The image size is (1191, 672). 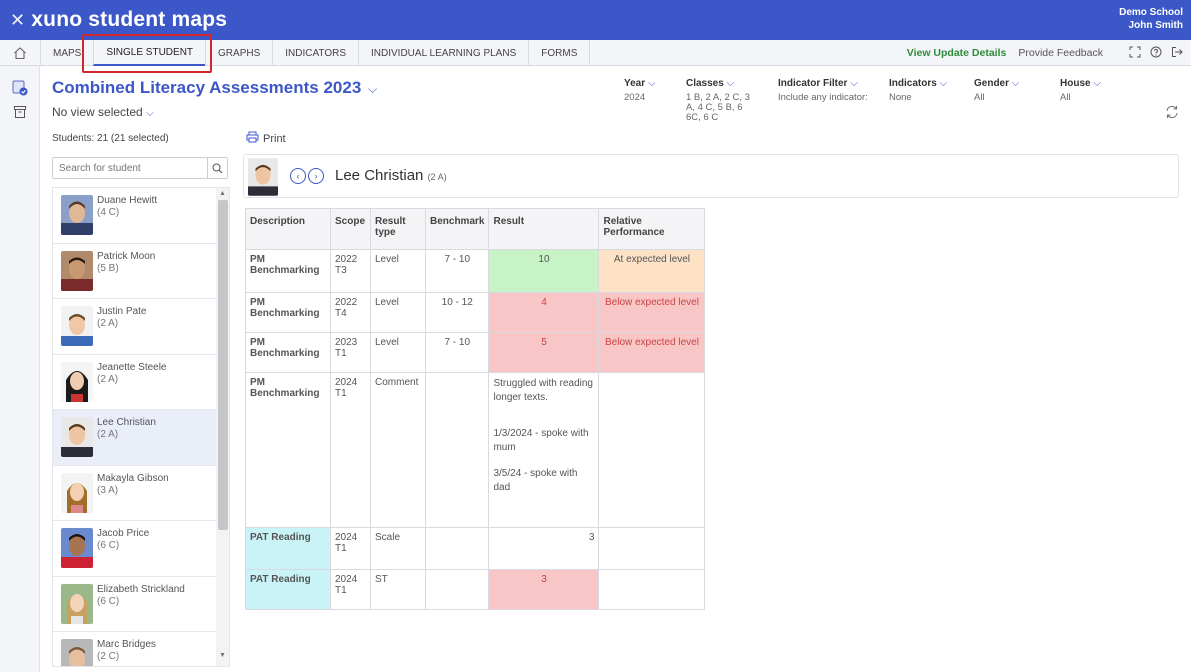 What do you see at coordinates (1075, 83) in the screenshot?
I see `filter-house-label: House` at bounding box center [1075, 83].